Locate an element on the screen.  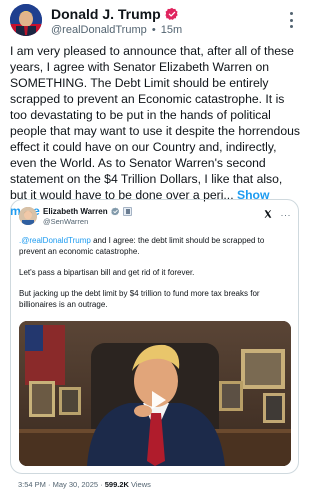
footer-time: 3:54 PM is located at coordinates (32, 484).